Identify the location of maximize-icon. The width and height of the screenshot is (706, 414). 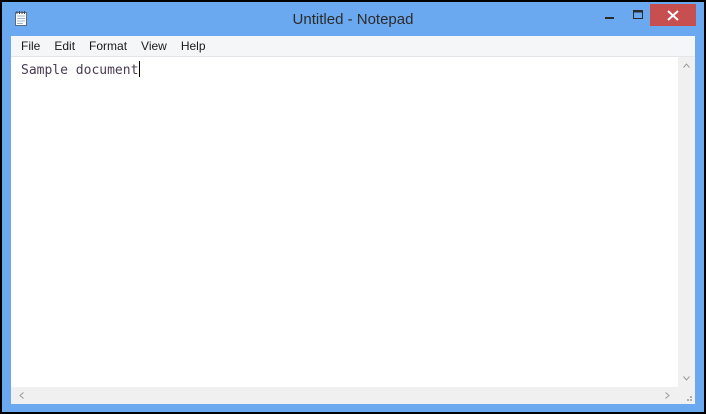
(637, 14).